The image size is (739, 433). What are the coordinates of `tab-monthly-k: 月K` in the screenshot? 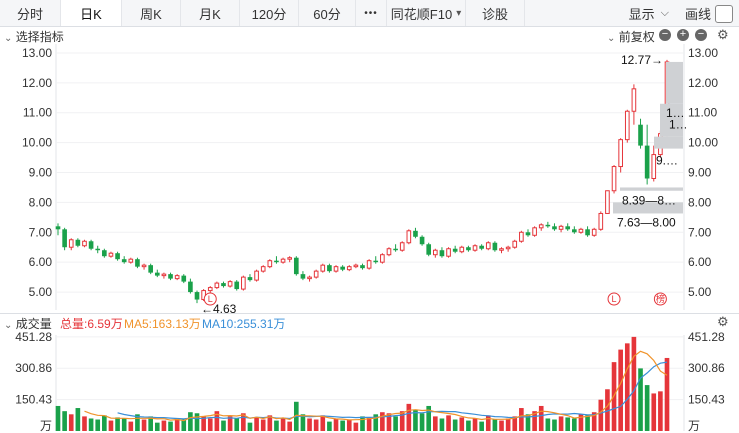 It's located at (210, 13).